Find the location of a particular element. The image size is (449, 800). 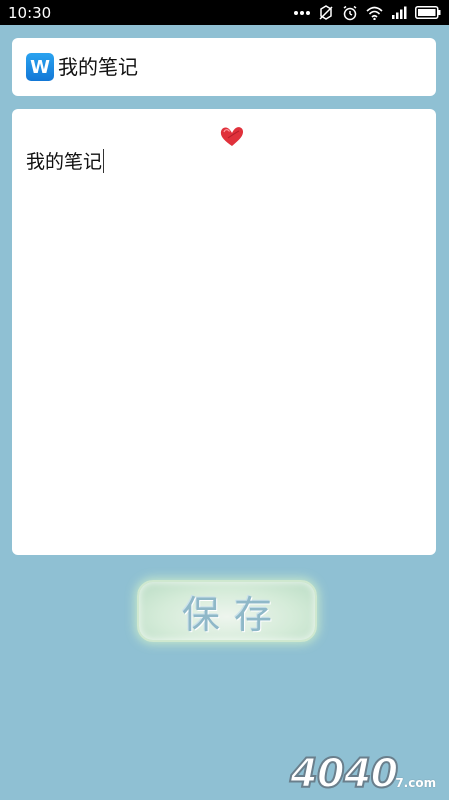

note-content-text: 我的笔记 is located at coordinates (64, 162).